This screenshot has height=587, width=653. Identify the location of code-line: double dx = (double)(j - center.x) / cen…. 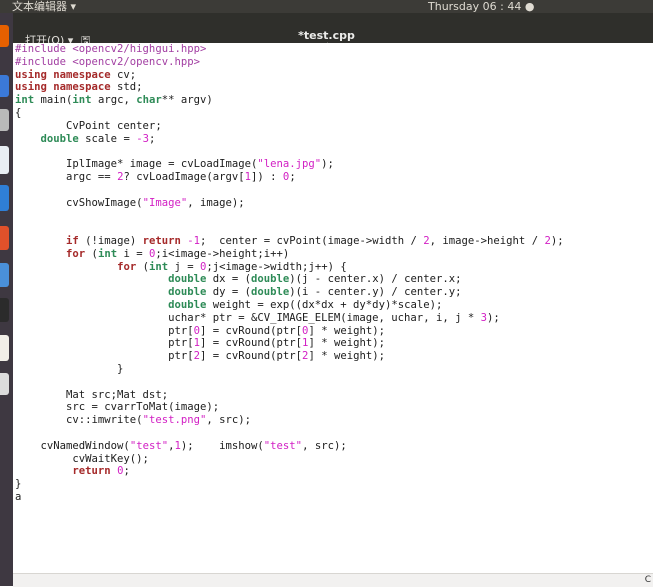
(315, 279).